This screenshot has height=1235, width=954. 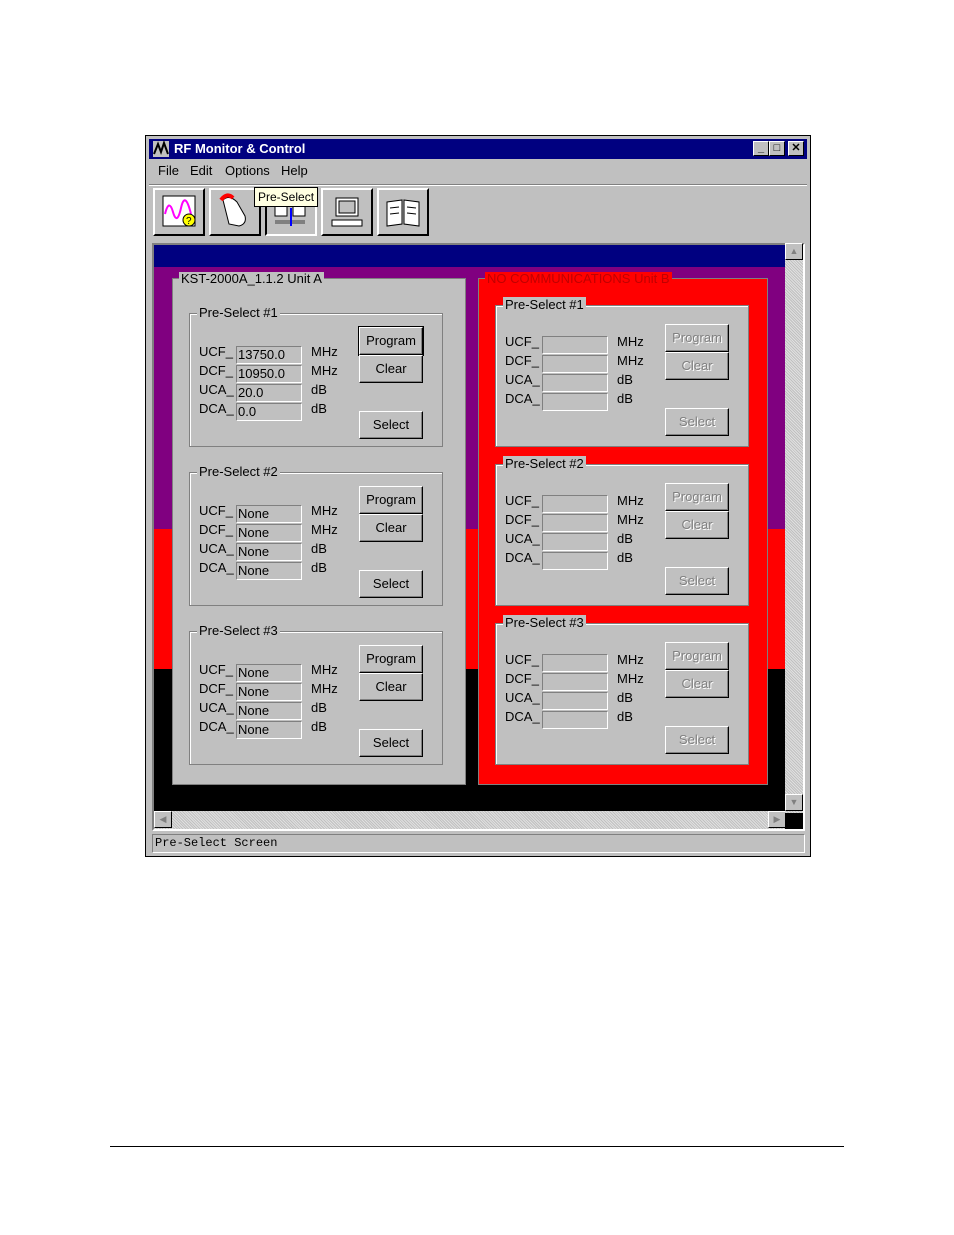 I want to click on scroll-down-icon: ▼, so click(x=794, y=802).